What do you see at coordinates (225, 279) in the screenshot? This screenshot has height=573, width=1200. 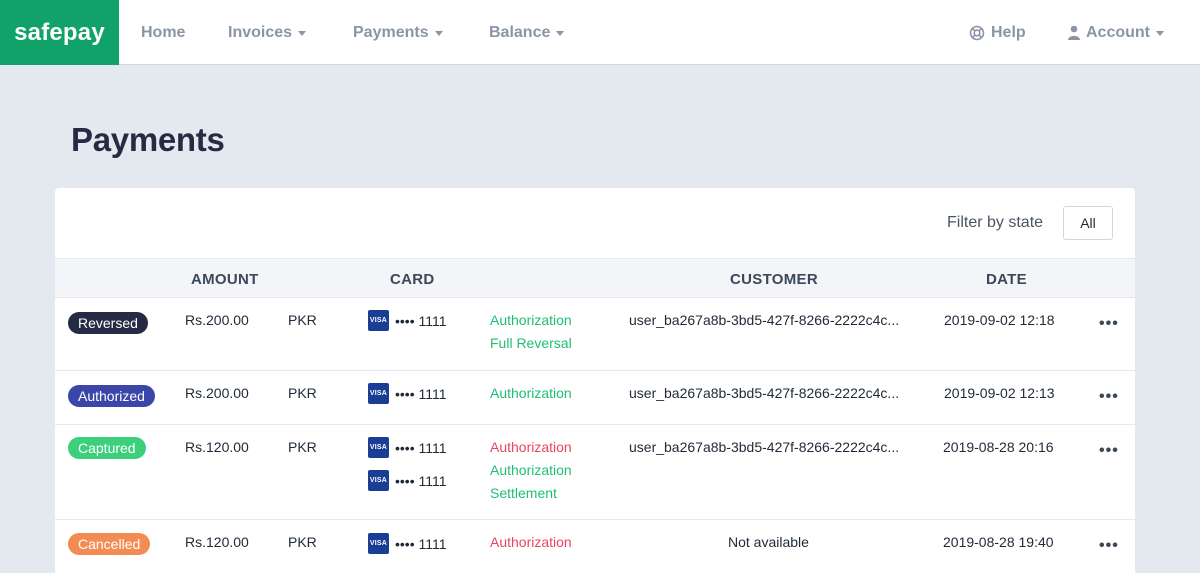 I see `header-amount: AMOUNT` at bounding box center [225, 279].